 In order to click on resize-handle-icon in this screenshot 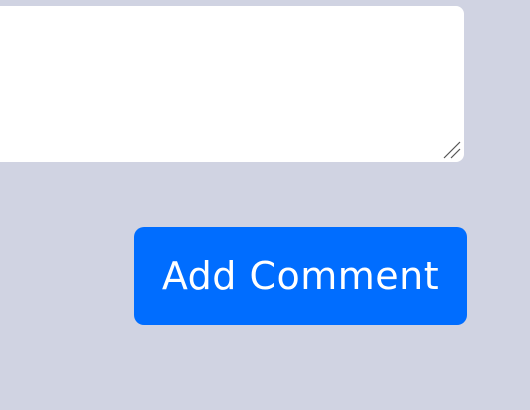, I will do `click(452, 150)`.